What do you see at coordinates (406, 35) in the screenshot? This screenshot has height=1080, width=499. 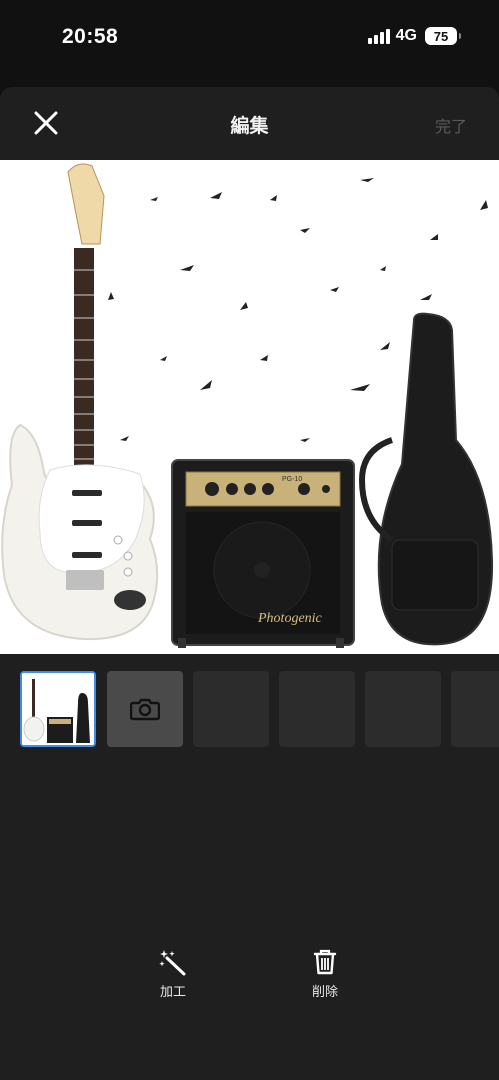 I see `network-type: 4G` at bounding box center [406, 35].